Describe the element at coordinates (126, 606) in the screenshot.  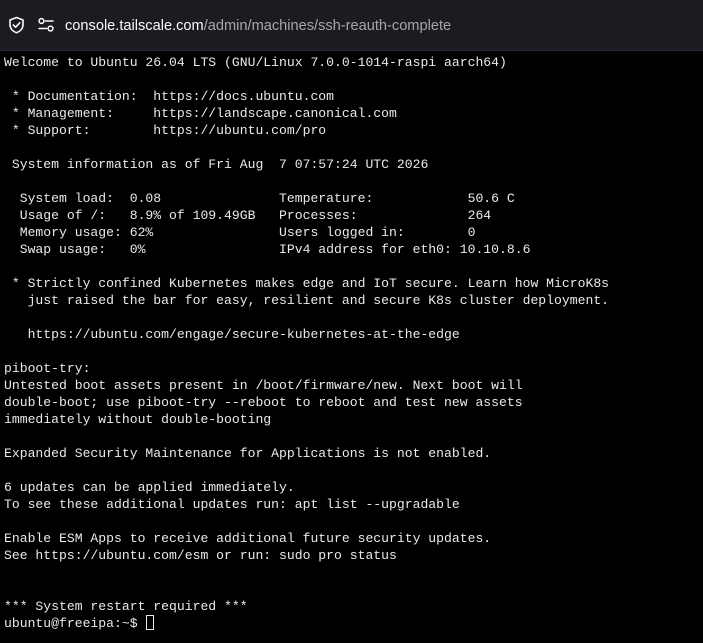
I see `terminal-line: *** System restart required ***` at that location.